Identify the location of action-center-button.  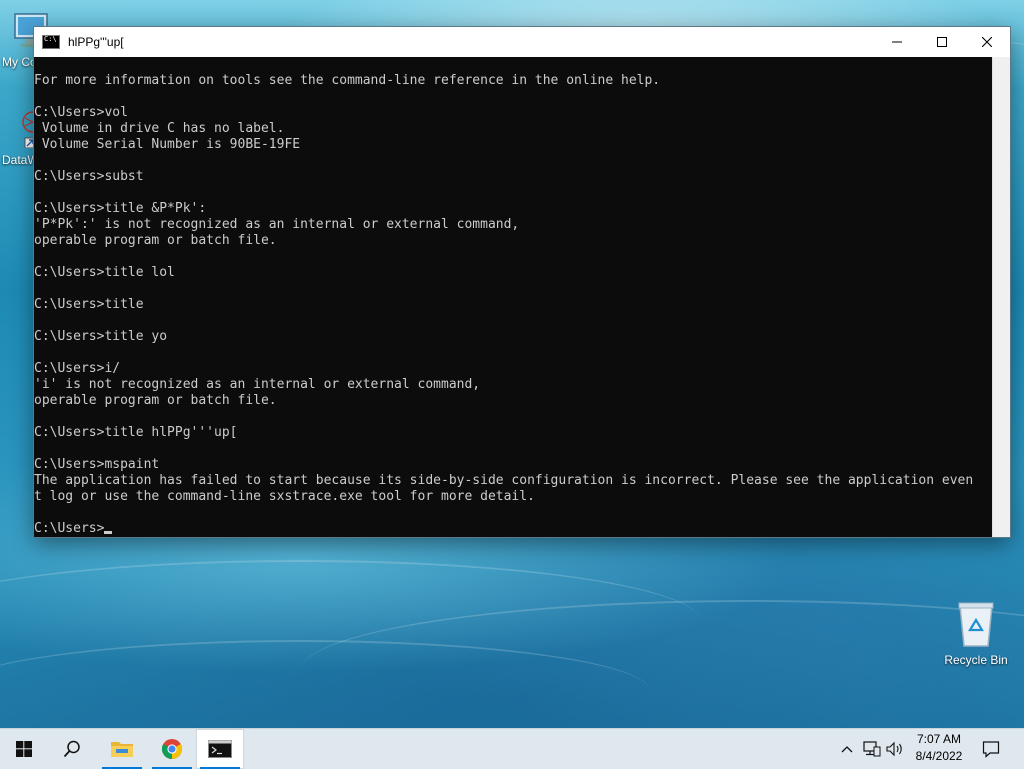
(991, 749).